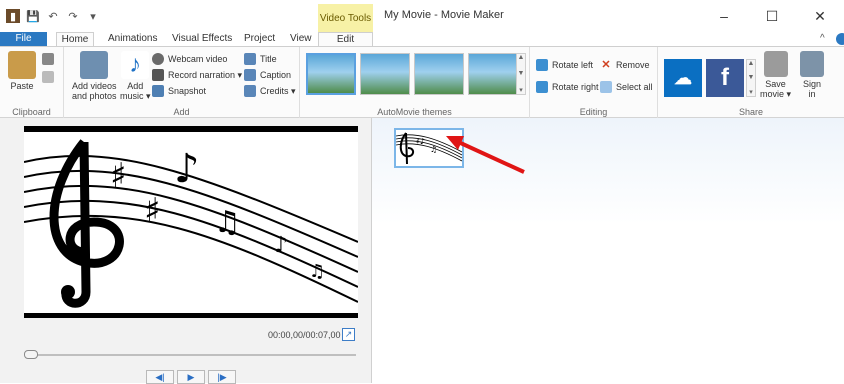 The image size is (844, 384). Describe the element at coordinates (575, 87) in the screenshot. I see `rotate-right-label: Rotate right` at that location.